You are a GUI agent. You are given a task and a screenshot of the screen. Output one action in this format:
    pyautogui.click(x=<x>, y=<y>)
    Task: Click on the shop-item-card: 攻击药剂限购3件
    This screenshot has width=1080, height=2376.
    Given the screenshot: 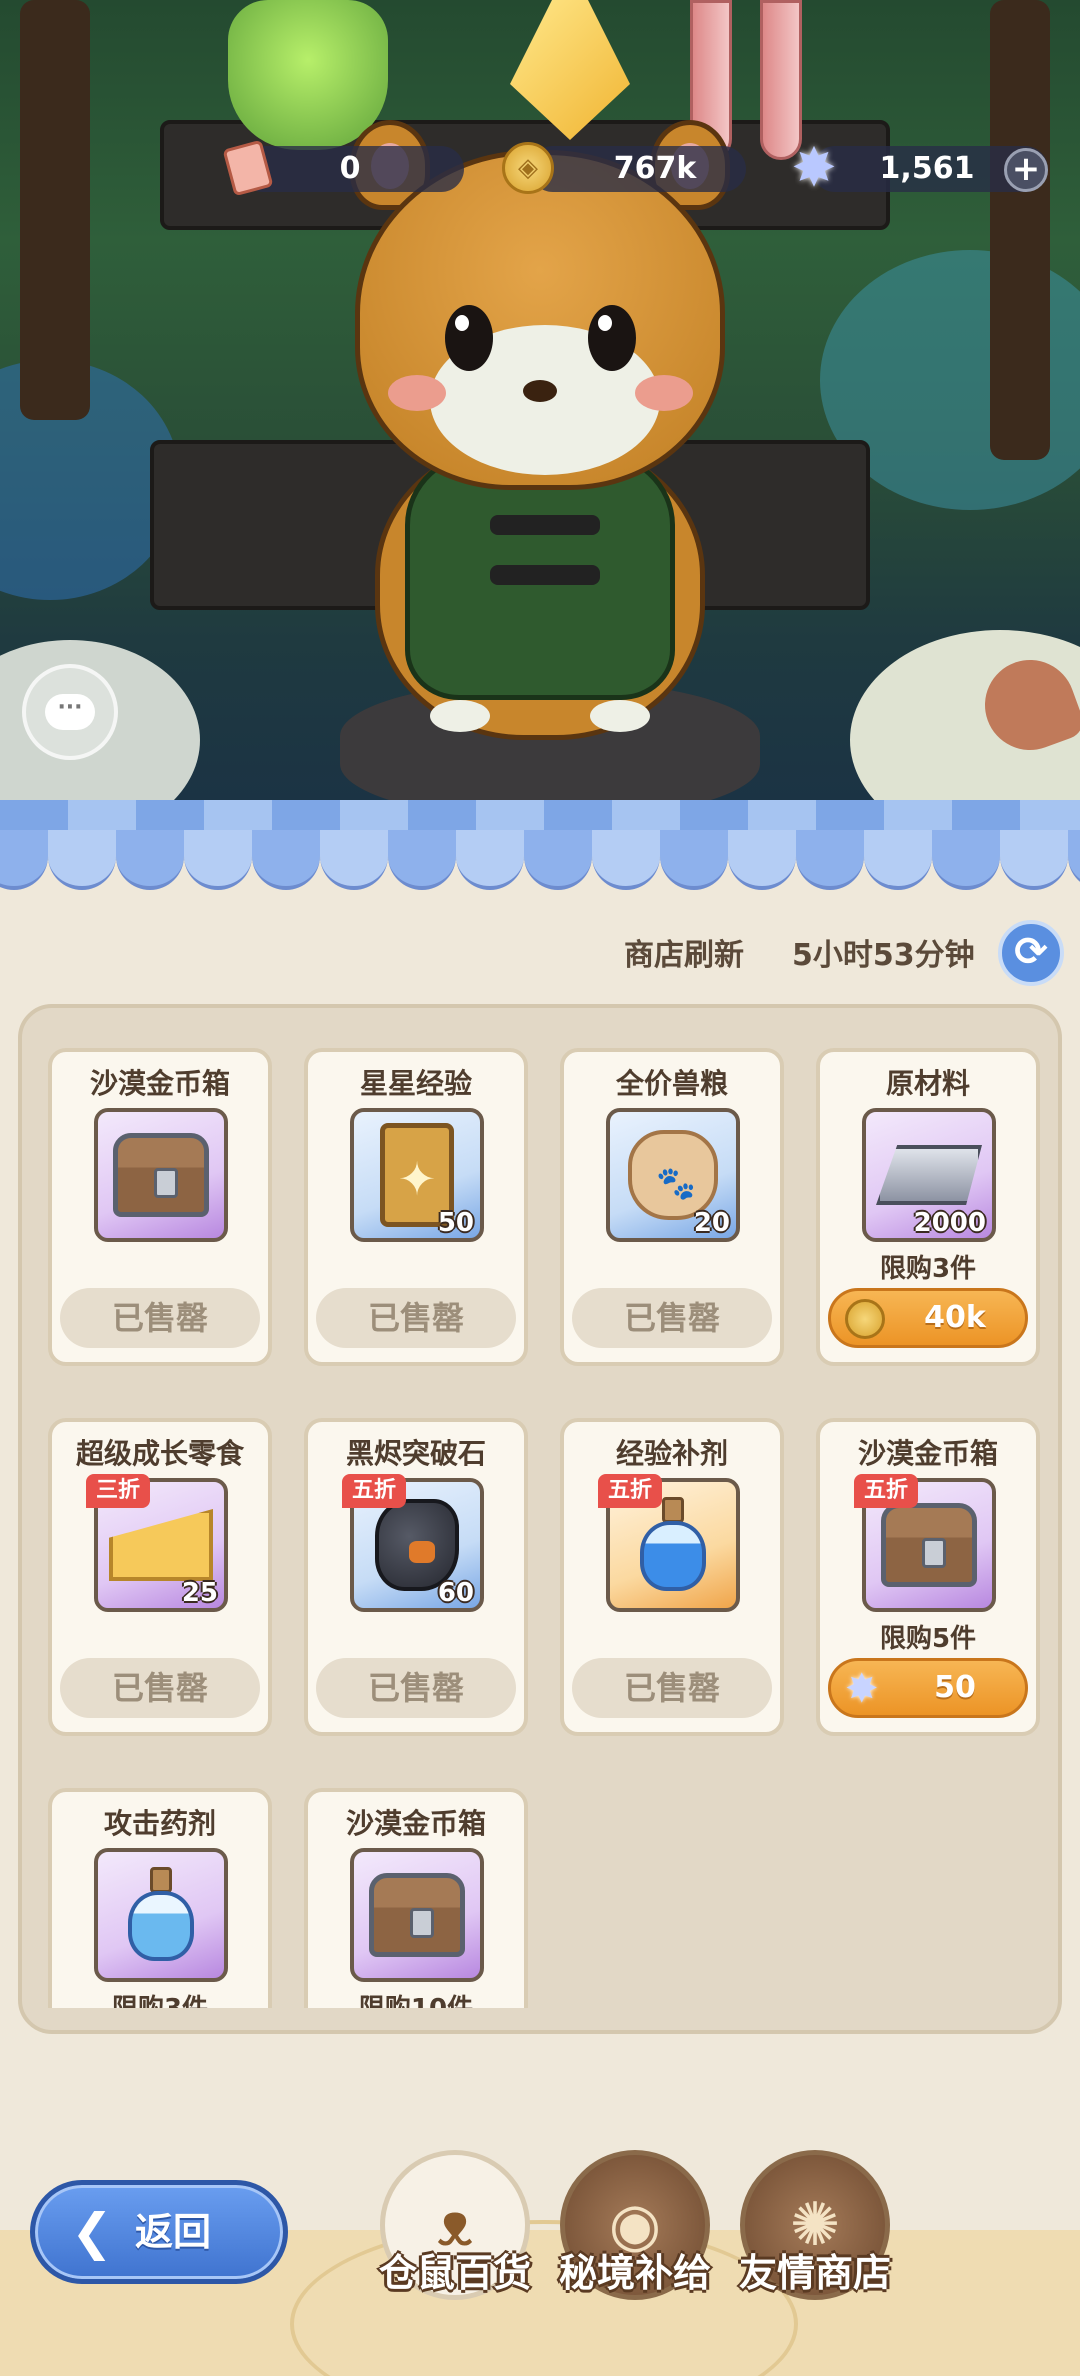 What is the action you would take?
    pyautogui.click(x=160, y=1898)
    